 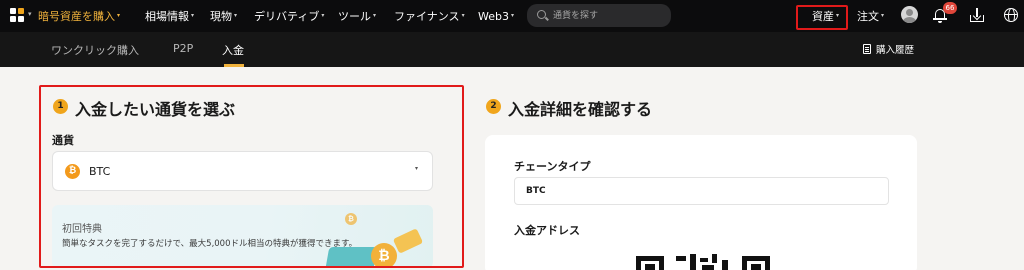 I want to click on search-input, so click(x=608, y=15).